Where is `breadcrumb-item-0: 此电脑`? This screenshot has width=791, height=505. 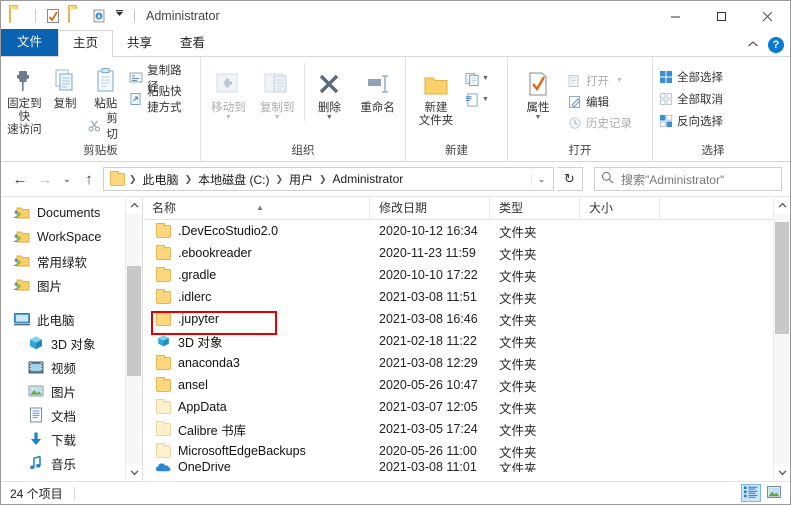 breadcrumb-item-0: 此电脑 is located at coordinates (161, 179).